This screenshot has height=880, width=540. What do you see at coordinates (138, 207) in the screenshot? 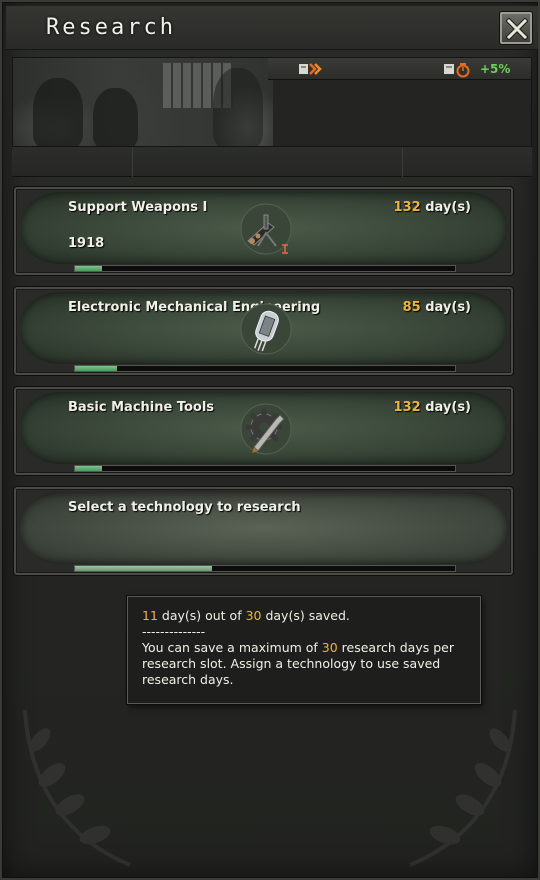
I see `tech-name: Support Weapons I` at bounding box center [138, 207].